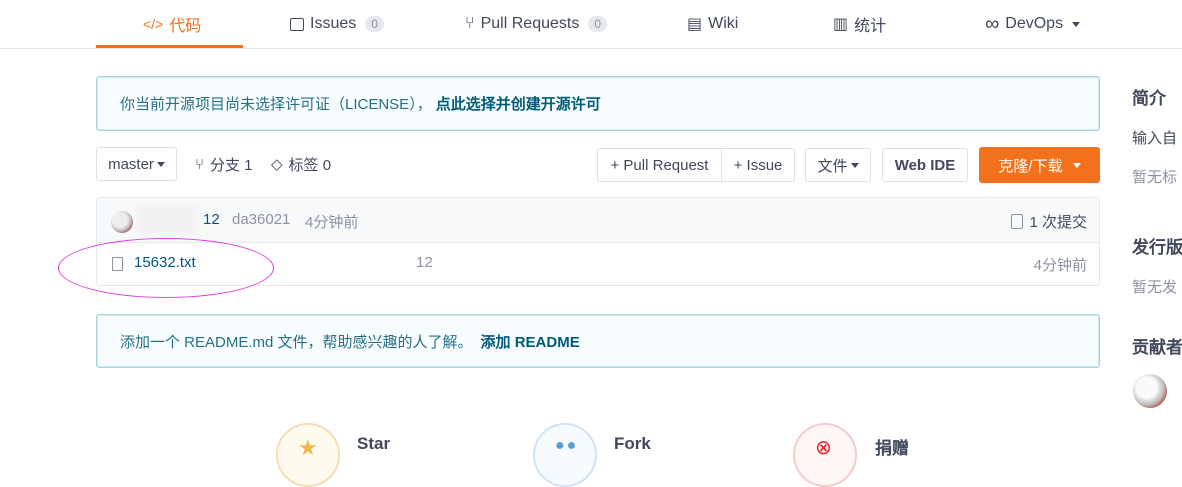 The image size is (1182, 487). What do you see at coordinates (374, 24) in the screenshot?
I see `issues-count-badge: 0` at bounding box center [374, 24].